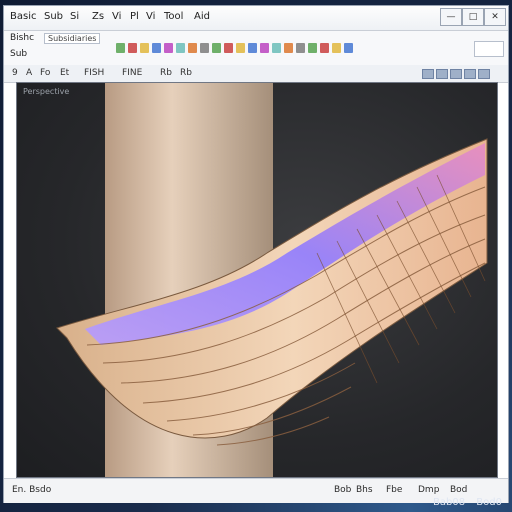 Image resolution: width=512 pixels, height=512 pixels. Describe the element at coordinates (173, 16) in the screenshot. I see `menu-item-7: Tool` at that location.